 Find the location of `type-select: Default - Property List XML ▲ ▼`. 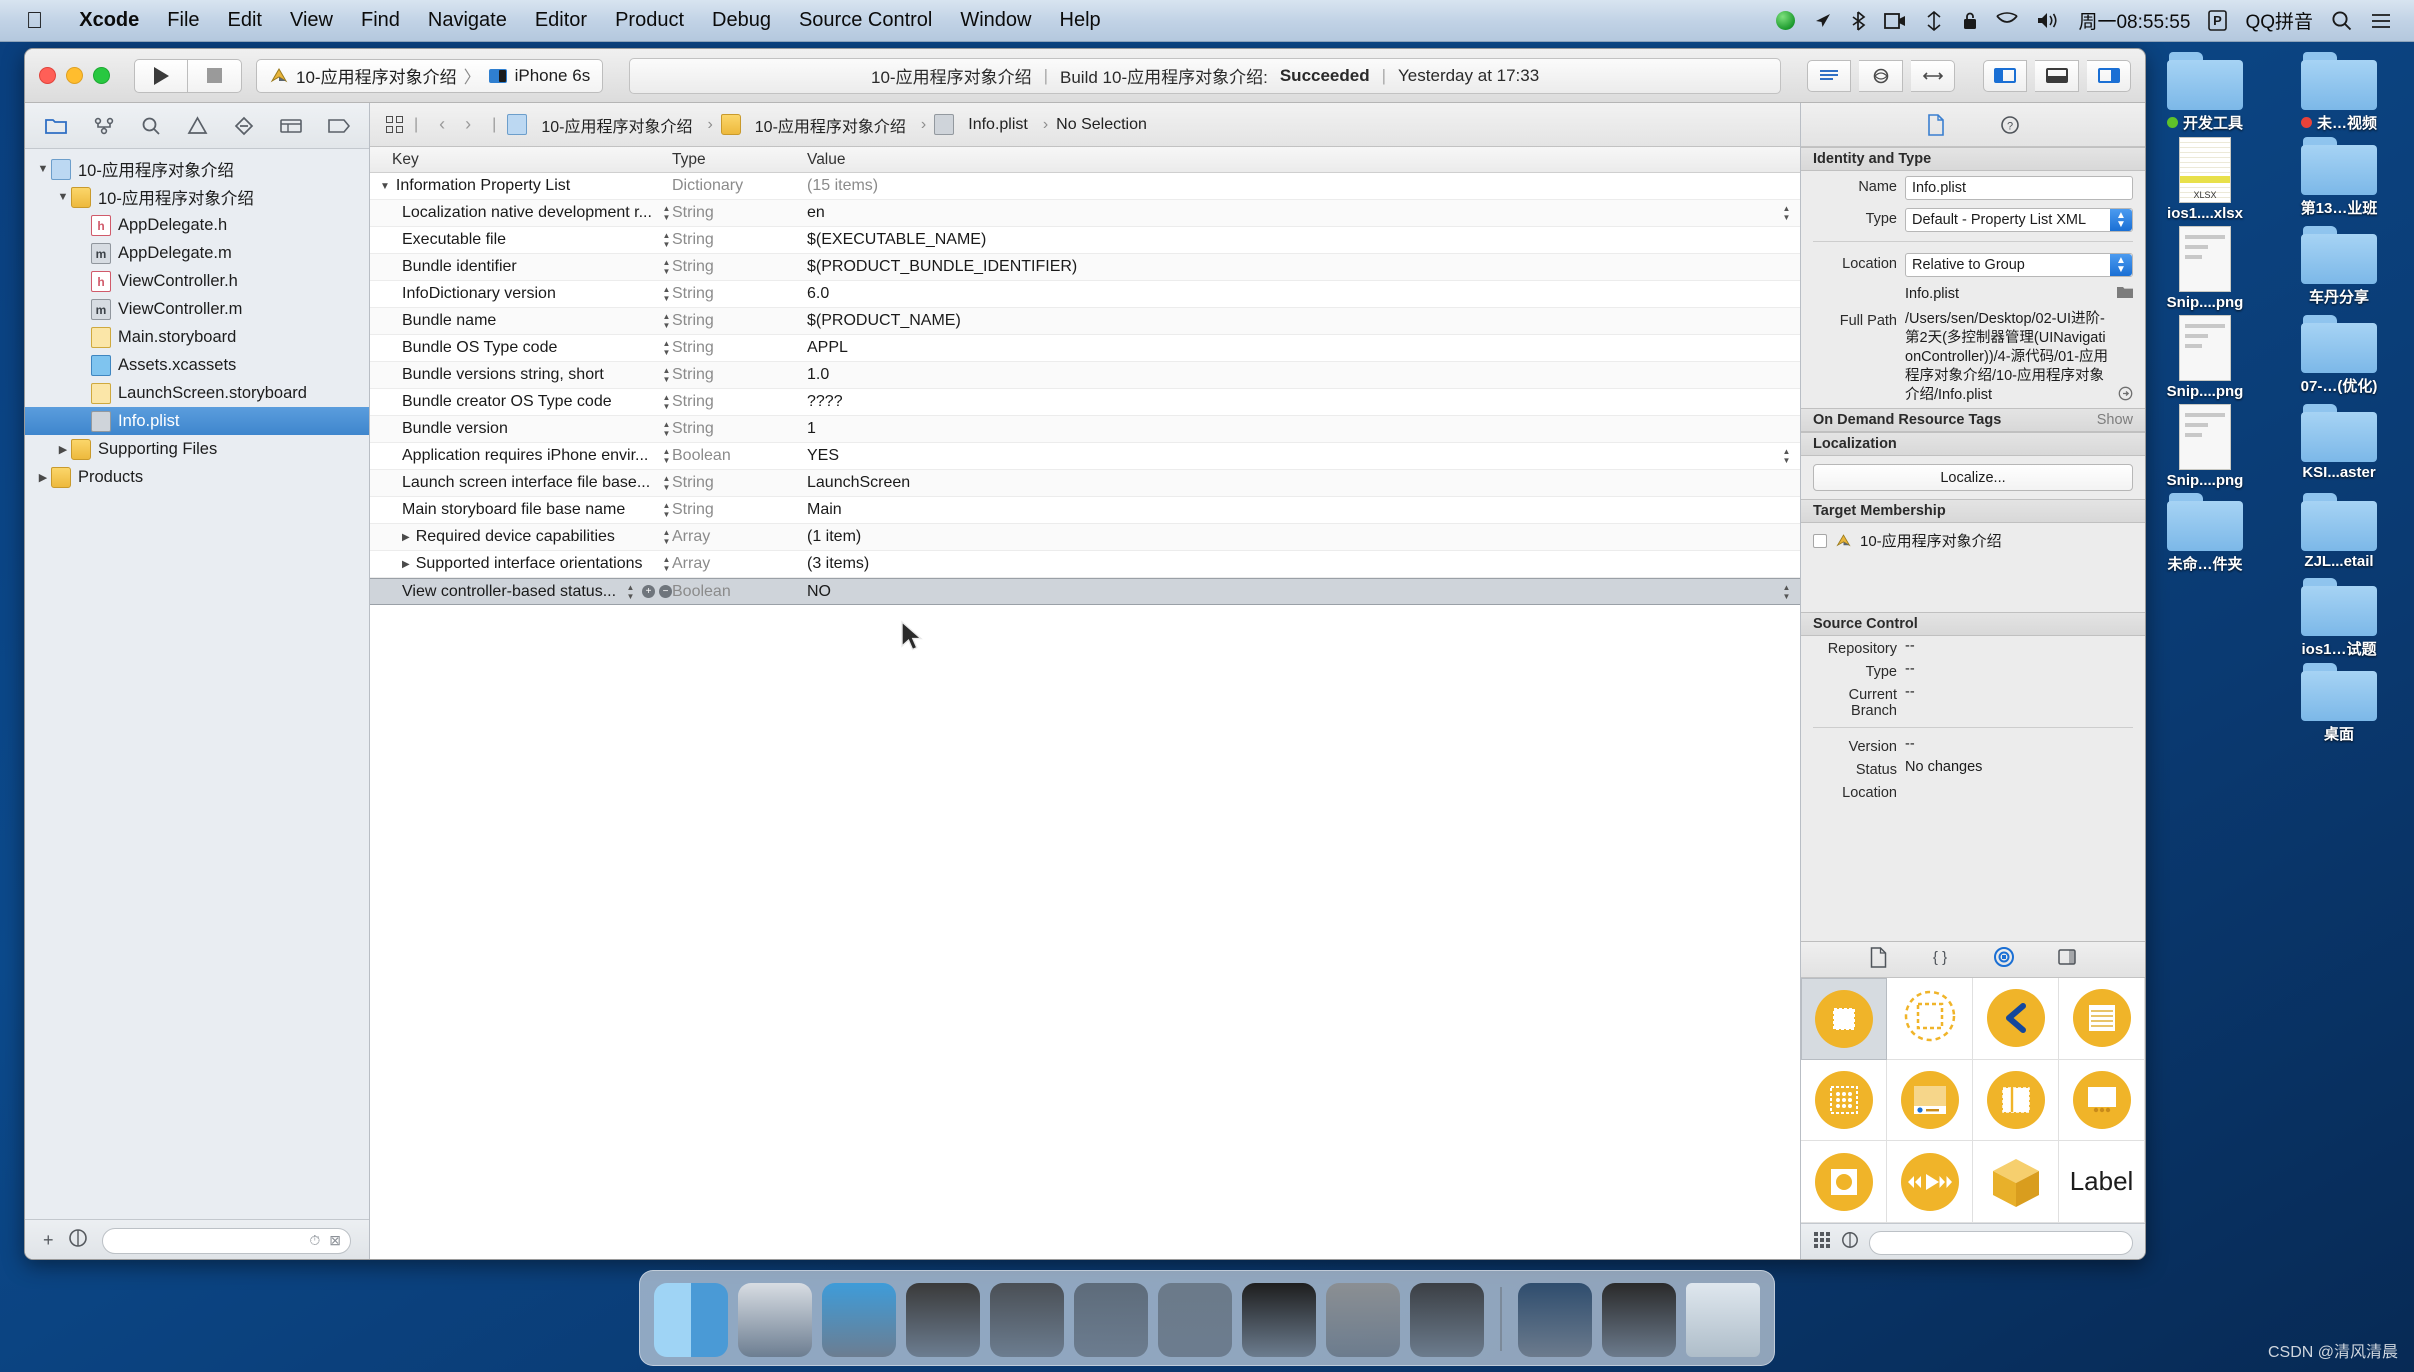

type-select: Default - Property List XML ▲ ▼ is located at coordinates (2019, 220).